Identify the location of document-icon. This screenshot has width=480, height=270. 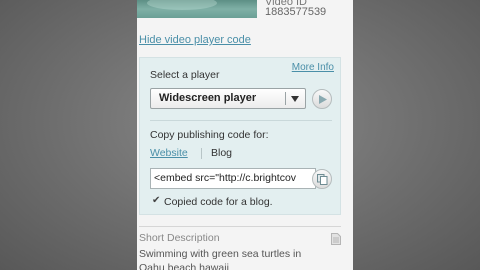
(336, 239).